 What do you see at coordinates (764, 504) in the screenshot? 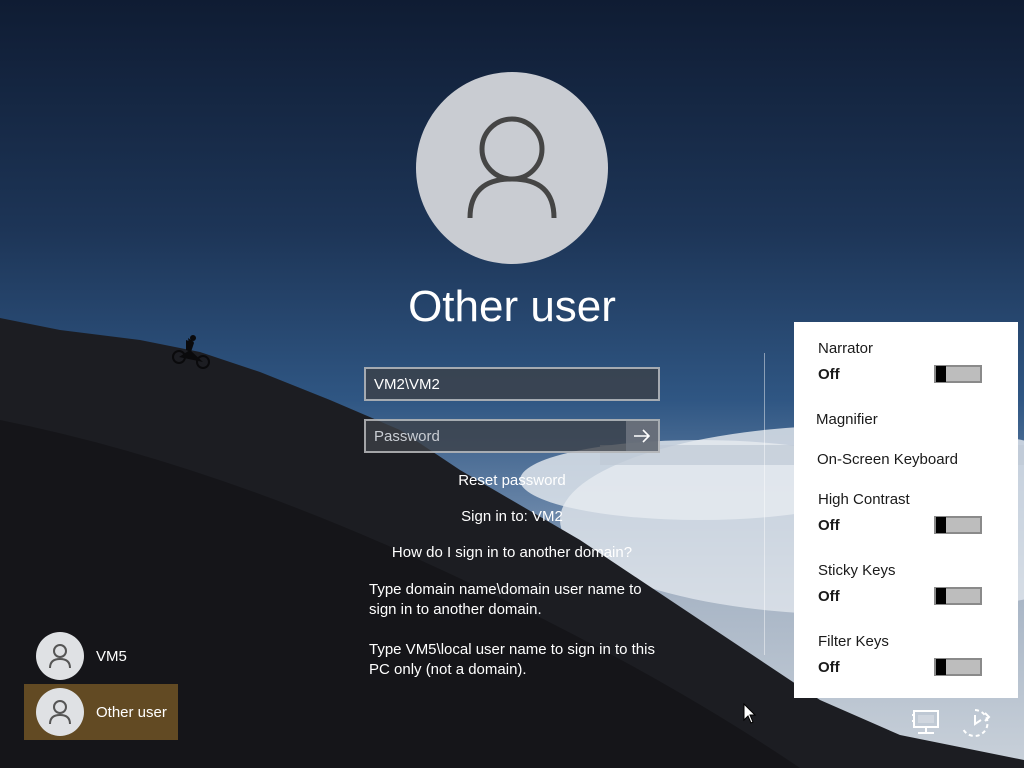
I see `divider` at bounding box center [764, 504].